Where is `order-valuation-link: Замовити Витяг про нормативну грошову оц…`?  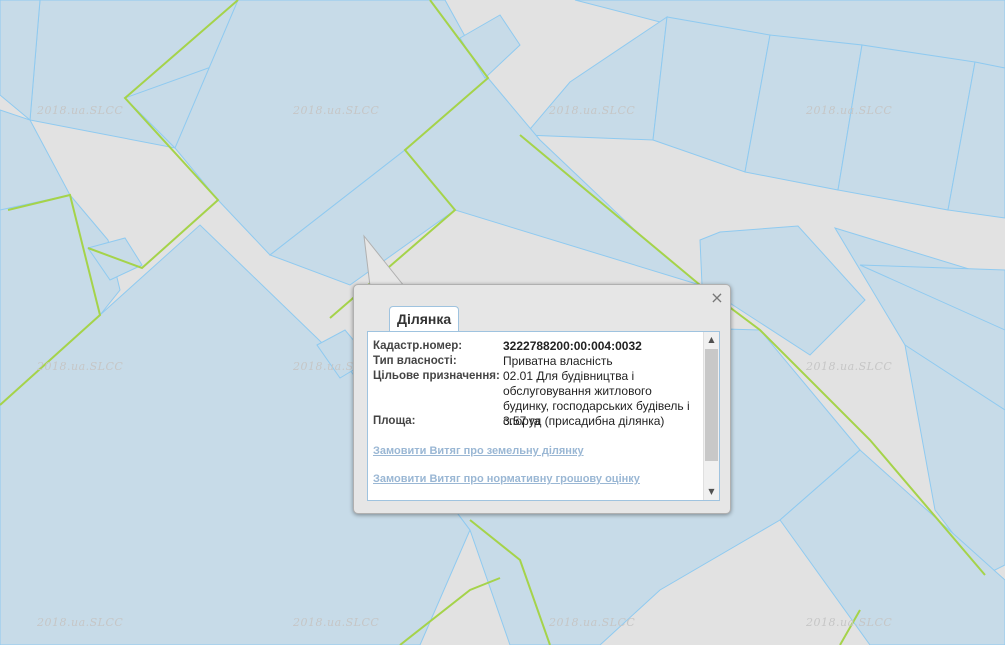 order-valuation-link: Замовити Витяг про нормативну грошову оц… is located at coordinates (506, 479).